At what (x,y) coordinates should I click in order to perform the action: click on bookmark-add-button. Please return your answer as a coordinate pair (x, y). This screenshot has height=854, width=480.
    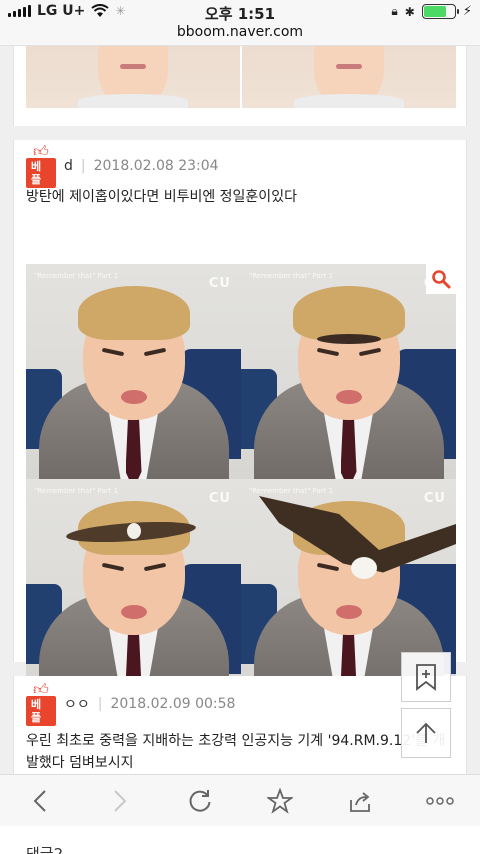
    Looking at the image, I should click on (426, 677).